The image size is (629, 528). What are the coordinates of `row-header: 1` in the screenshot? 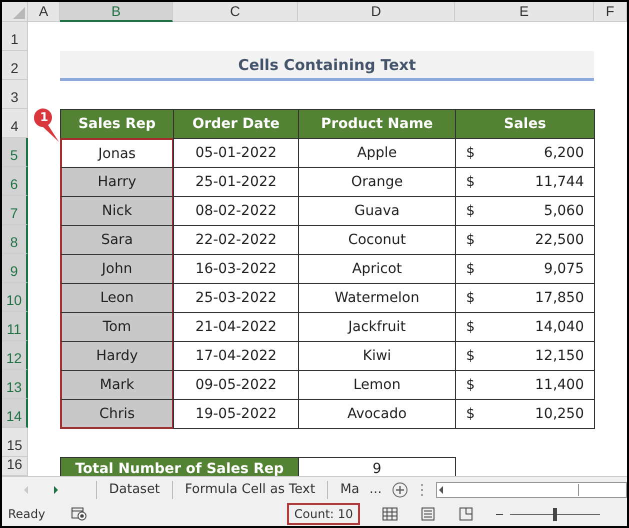 It's located at (15, 36).